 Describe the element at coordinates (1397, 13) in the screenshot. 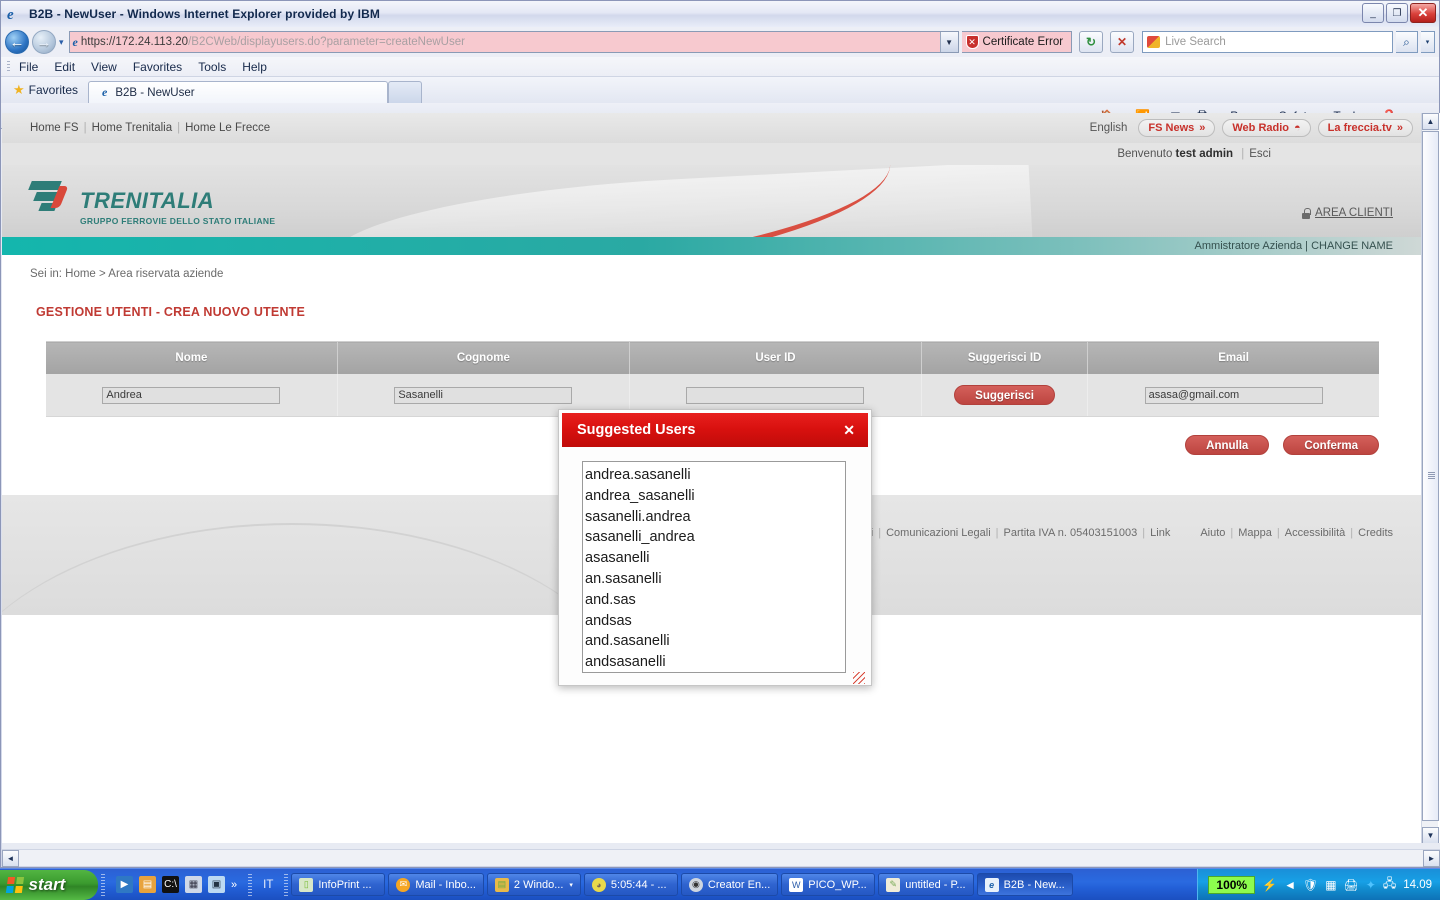

I see `maximize-button: ❐` at that location.